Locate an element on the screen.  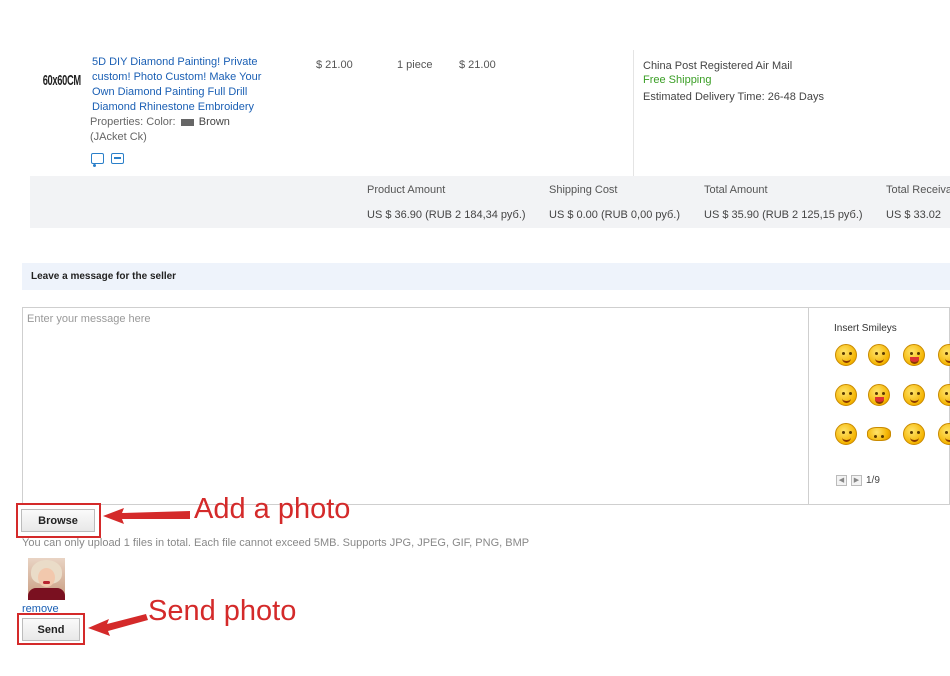
add-photo-arrow is located at coordinates (146, 516).